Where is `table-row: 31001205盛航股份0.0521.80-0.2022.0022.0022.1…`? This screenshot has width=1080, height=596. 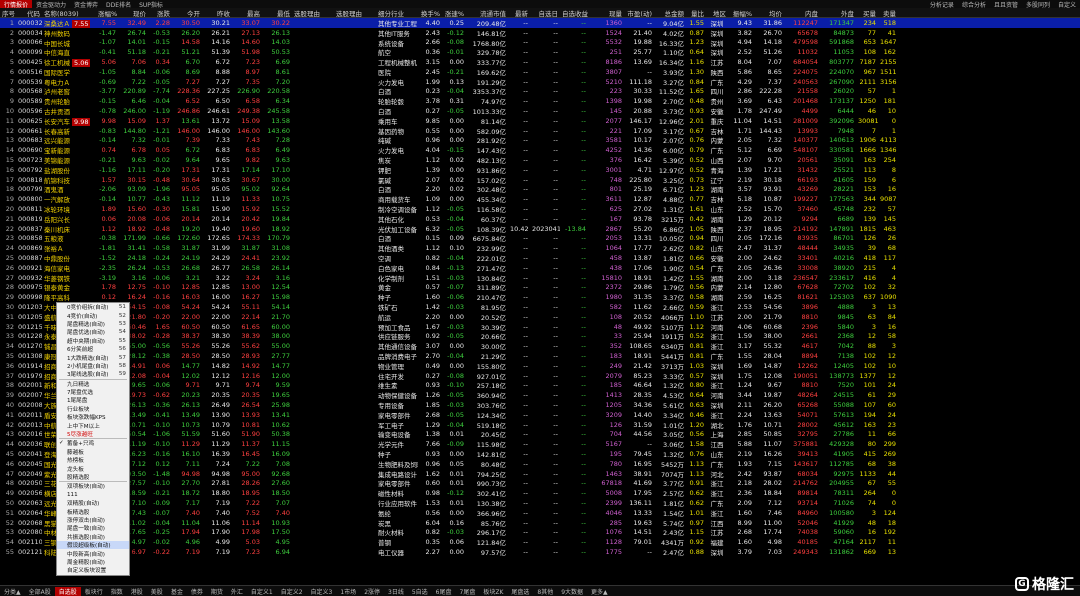 table-row: 31001205盛航股份0.0521.80-0.2022.0022.0022.1… is located at coordinates (540, 317).